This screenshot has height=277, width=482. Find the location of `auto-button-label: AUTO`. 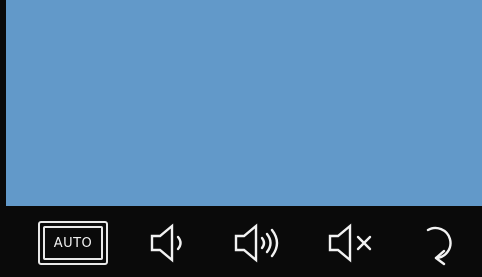

auto-button-label: AUTO is located at coordinates (73, 243).